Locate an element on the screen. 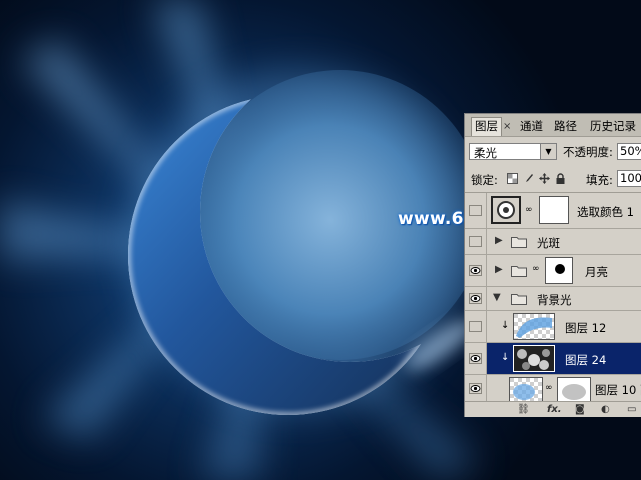 This screenshot has height=480, width=641. tab-channels-label: 通道 is located at coordinates (531, 126).